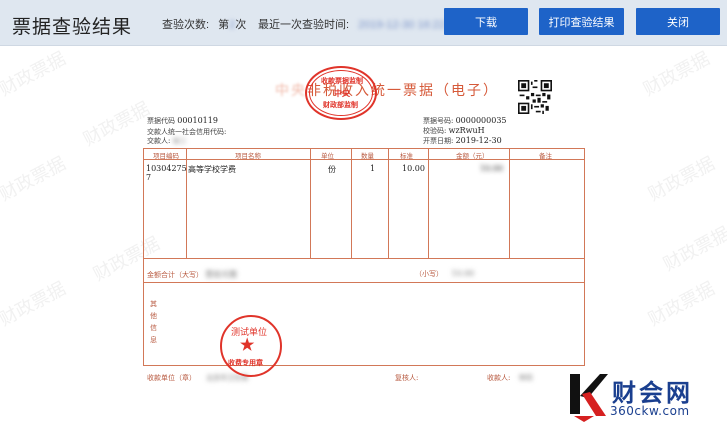 The width and height of the screenshot is (727, 435). What do you see at coordinates (491, 168) in the screenshot?
I see `item-amount: 10.00` at bounding box center [491, 168].